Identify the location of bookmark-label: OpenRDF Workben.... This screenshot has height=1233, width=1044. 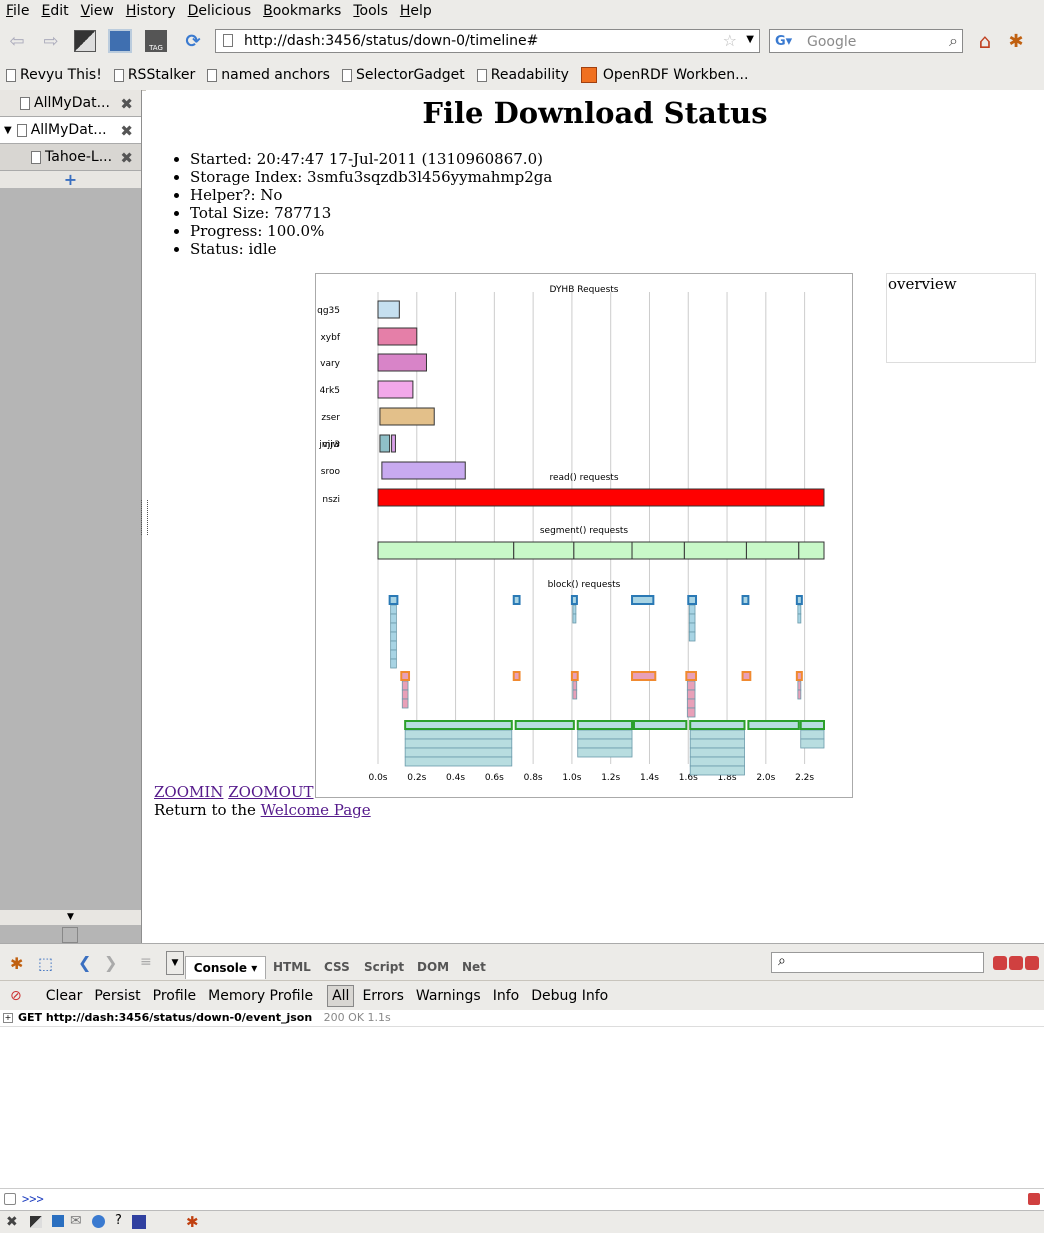
(675, 75).